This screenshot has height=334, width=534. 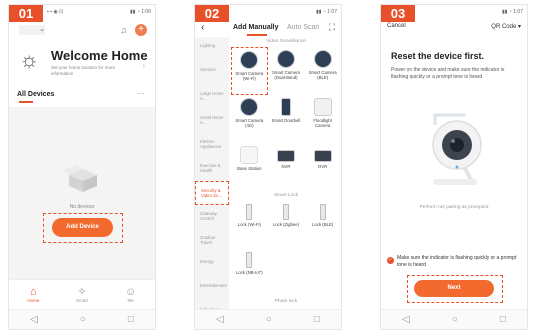 I want to click on floodlight-icon, so click(x=322, y=107).